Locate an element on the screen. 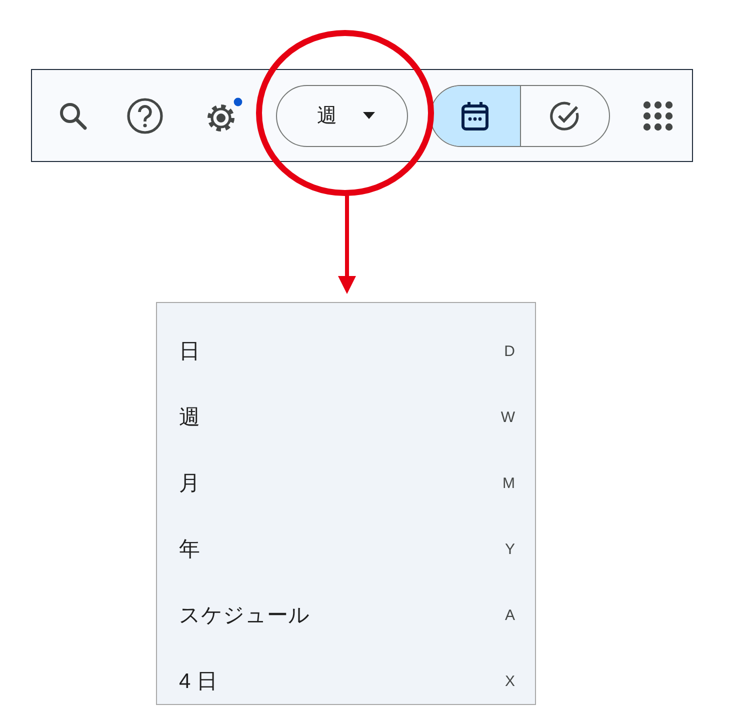 This screenshot has height=727, width=735. menu-item: スケジュール is located at coordinates (244, 615).